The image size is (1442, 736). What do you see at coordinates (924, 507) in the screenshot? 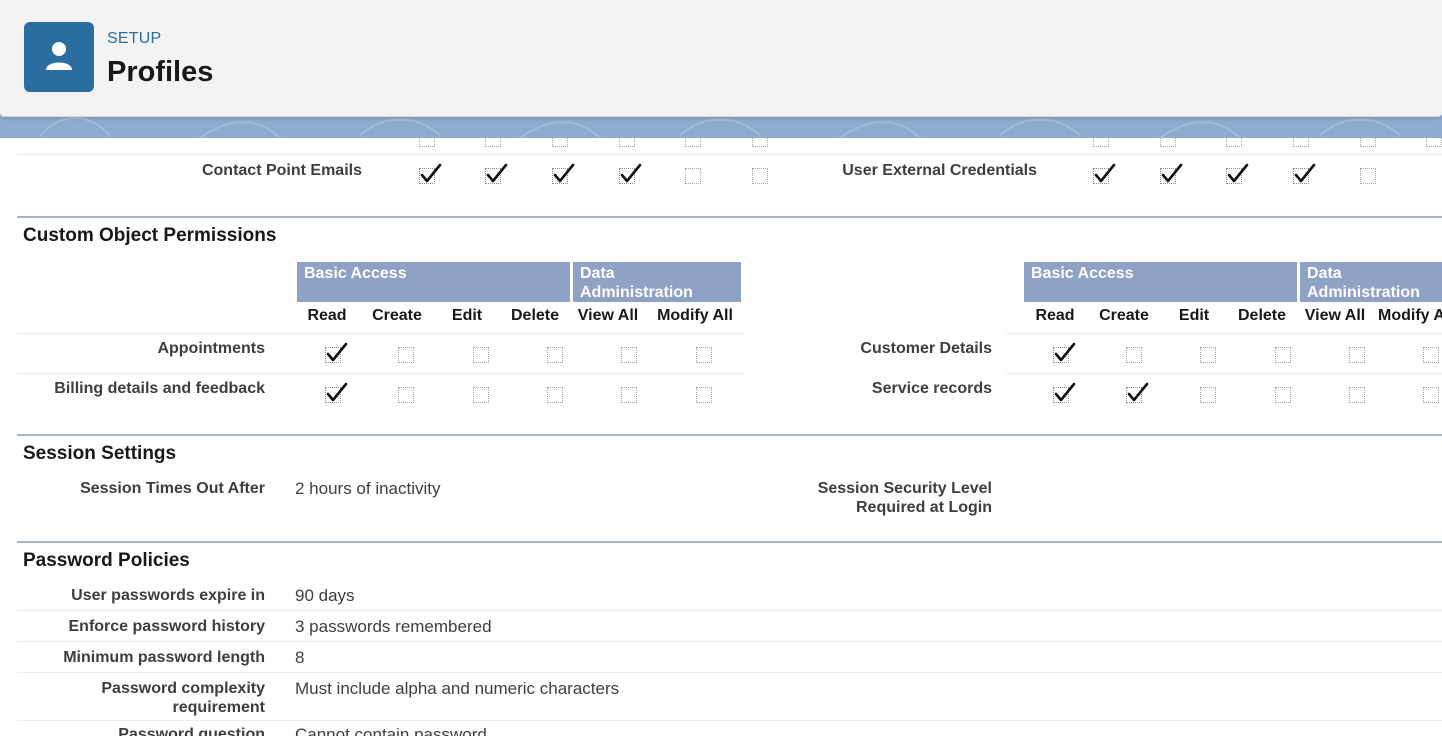
I see `label-line: Required at Login` at bounding box center [924, 507].